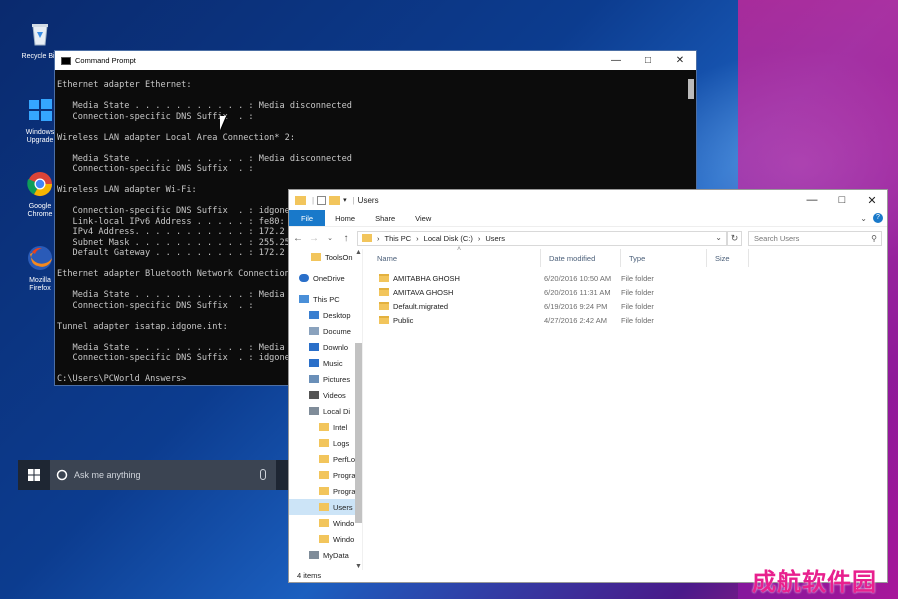  Describe the element at coordinates (637, 258) in the screenshot. I see `column-type-label: Type` at that location.